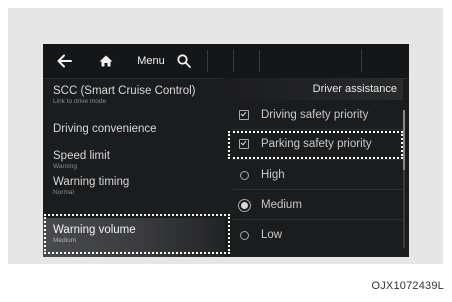 The height and width of the screenshot is (302, 452). I want to click on menu-item-driving-convenience: Driving convenience, so click(137, 129).